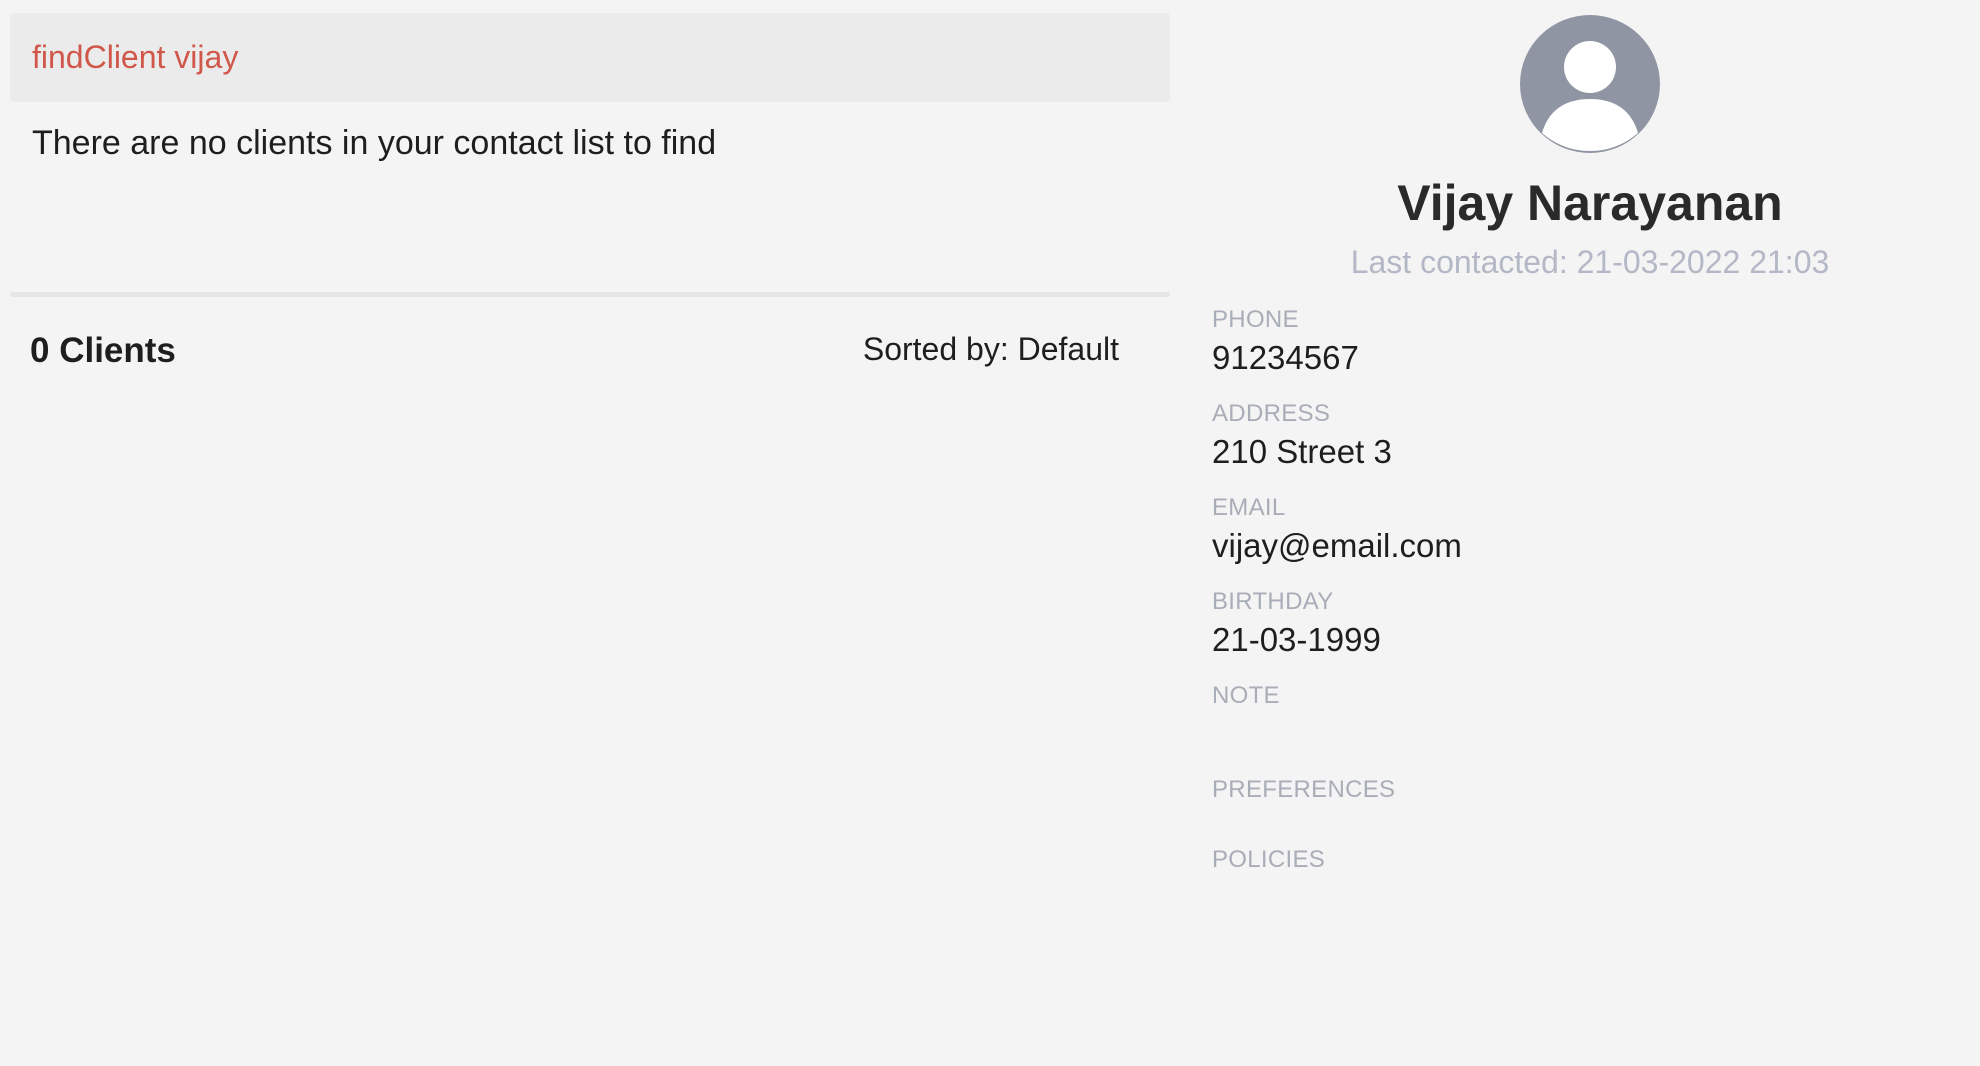 The height and width of the screenshot is (1066, 1980). I want to click on field-phone: PHONE 91234567, so click(1337, 342).